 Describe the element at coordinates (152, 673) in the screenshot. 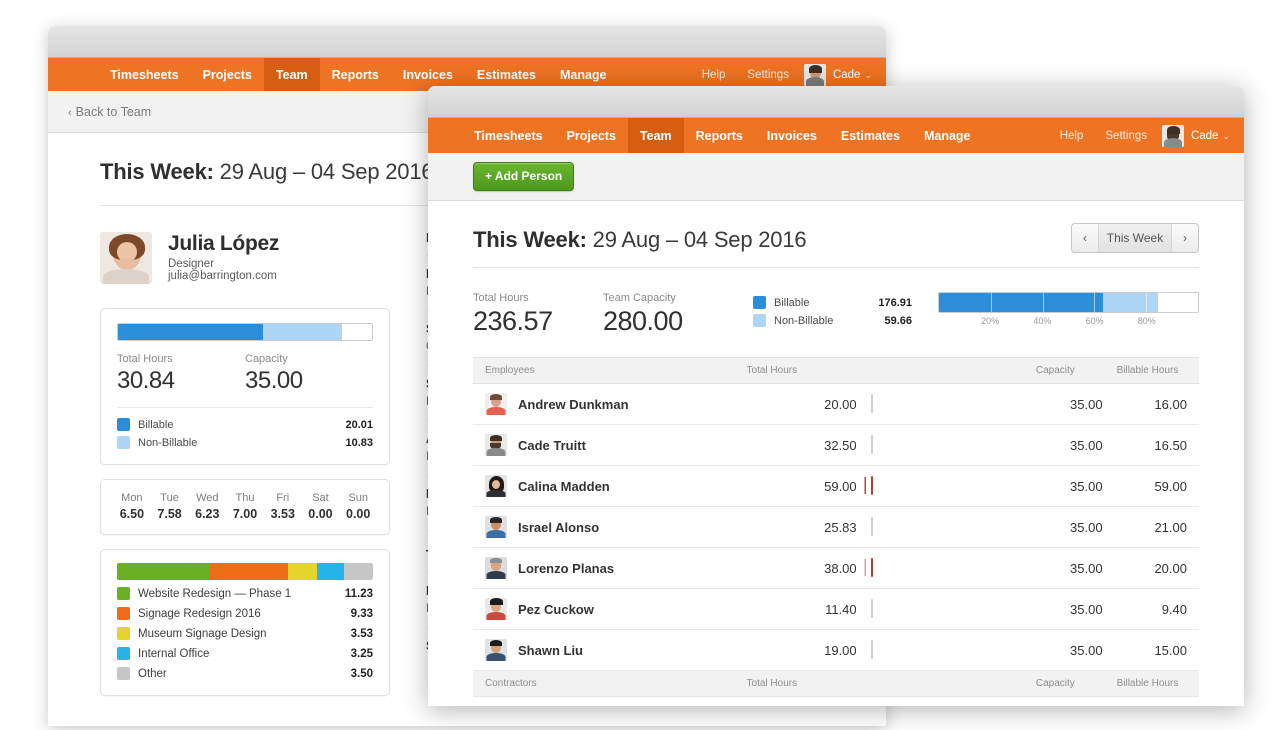

I see `project-name: Other` at that location.